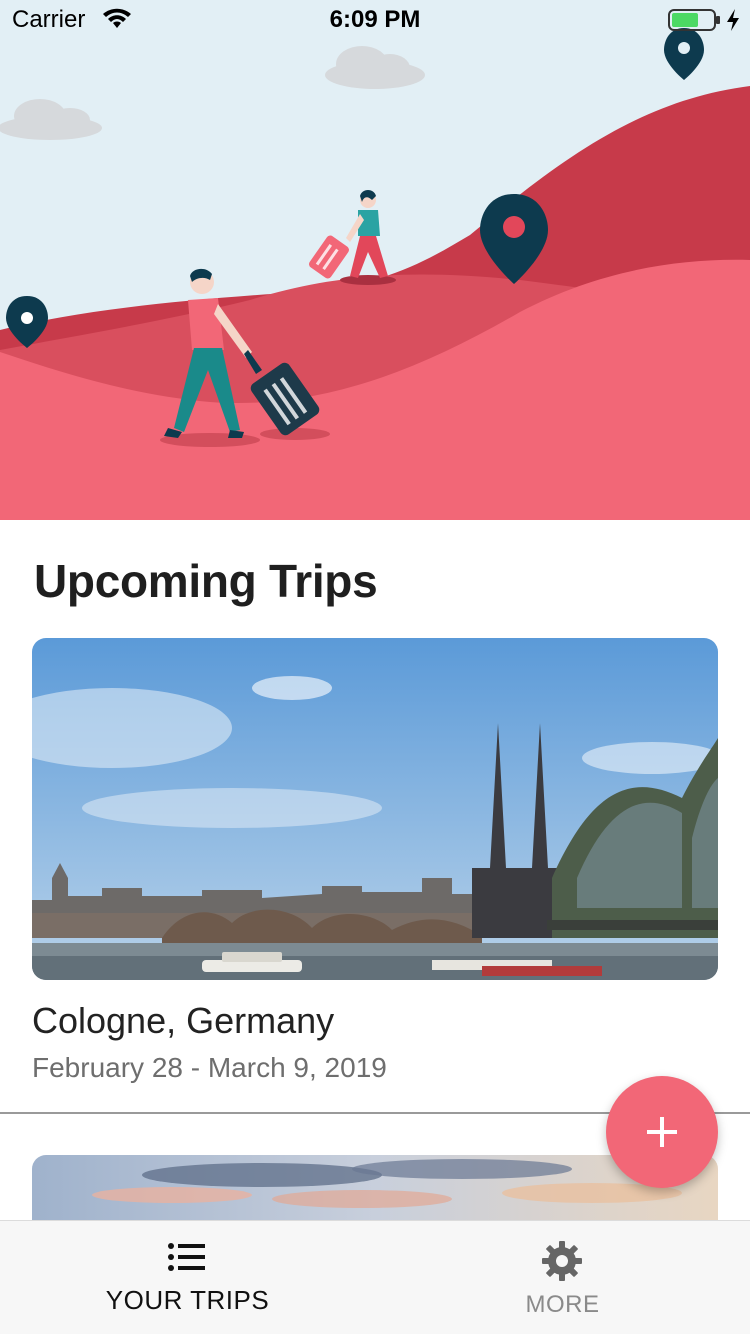 The image size is (750, 1334). What do you see at coordinates (209, 1067) in the screenshot?
I see `trip-dates: February 28 - March 9, 2019` at bounding box center [209, 1067].